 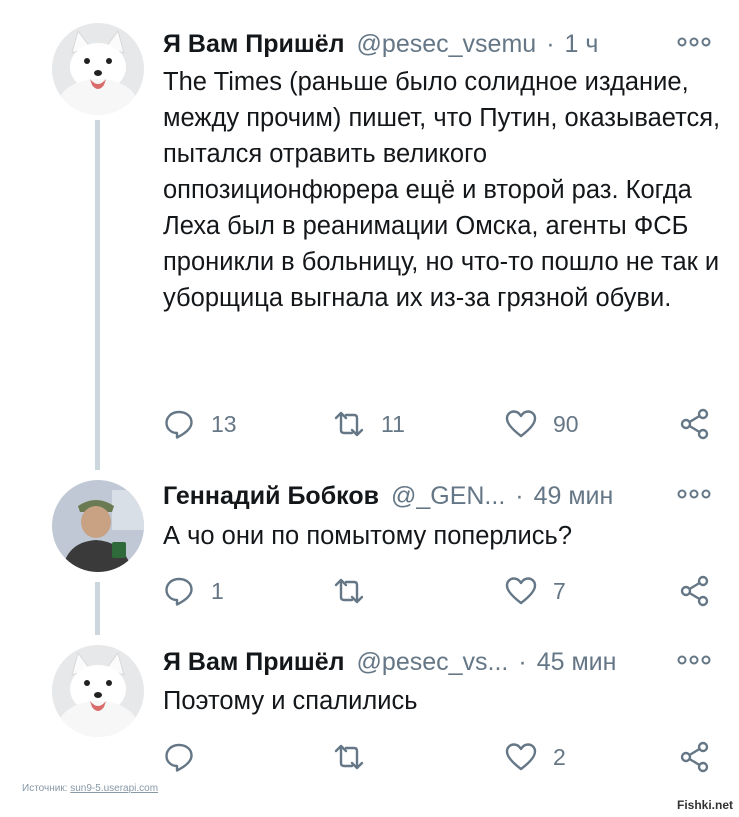 I want to click on tweet-header: Геннадий Бобков @_GEN... · 49 мин, so click(x=437, y=497).